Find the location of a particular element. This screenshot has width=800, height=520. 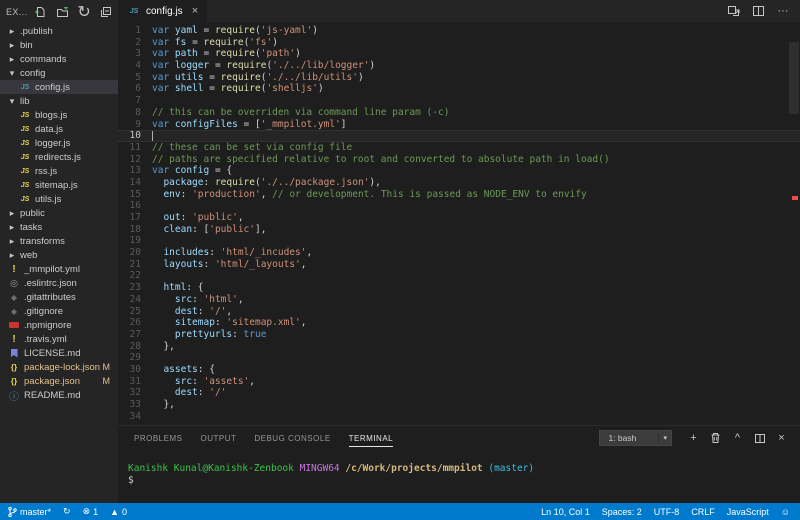

code-line: 3 var path = require('path') is located at coordinates (459, 54).